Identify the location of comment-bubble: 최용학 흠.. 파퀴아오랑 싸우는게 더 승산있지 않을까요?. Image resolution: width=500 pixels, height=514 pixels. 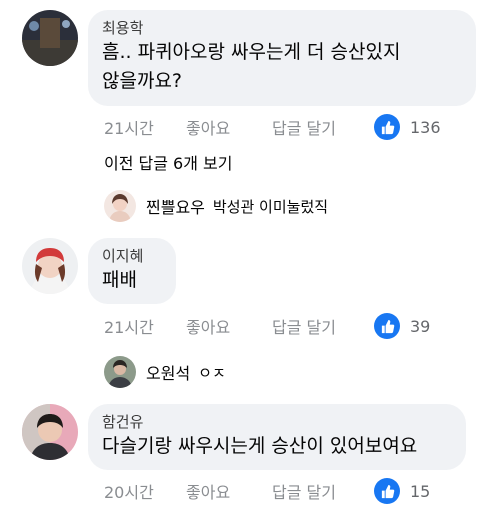
(282, 58).